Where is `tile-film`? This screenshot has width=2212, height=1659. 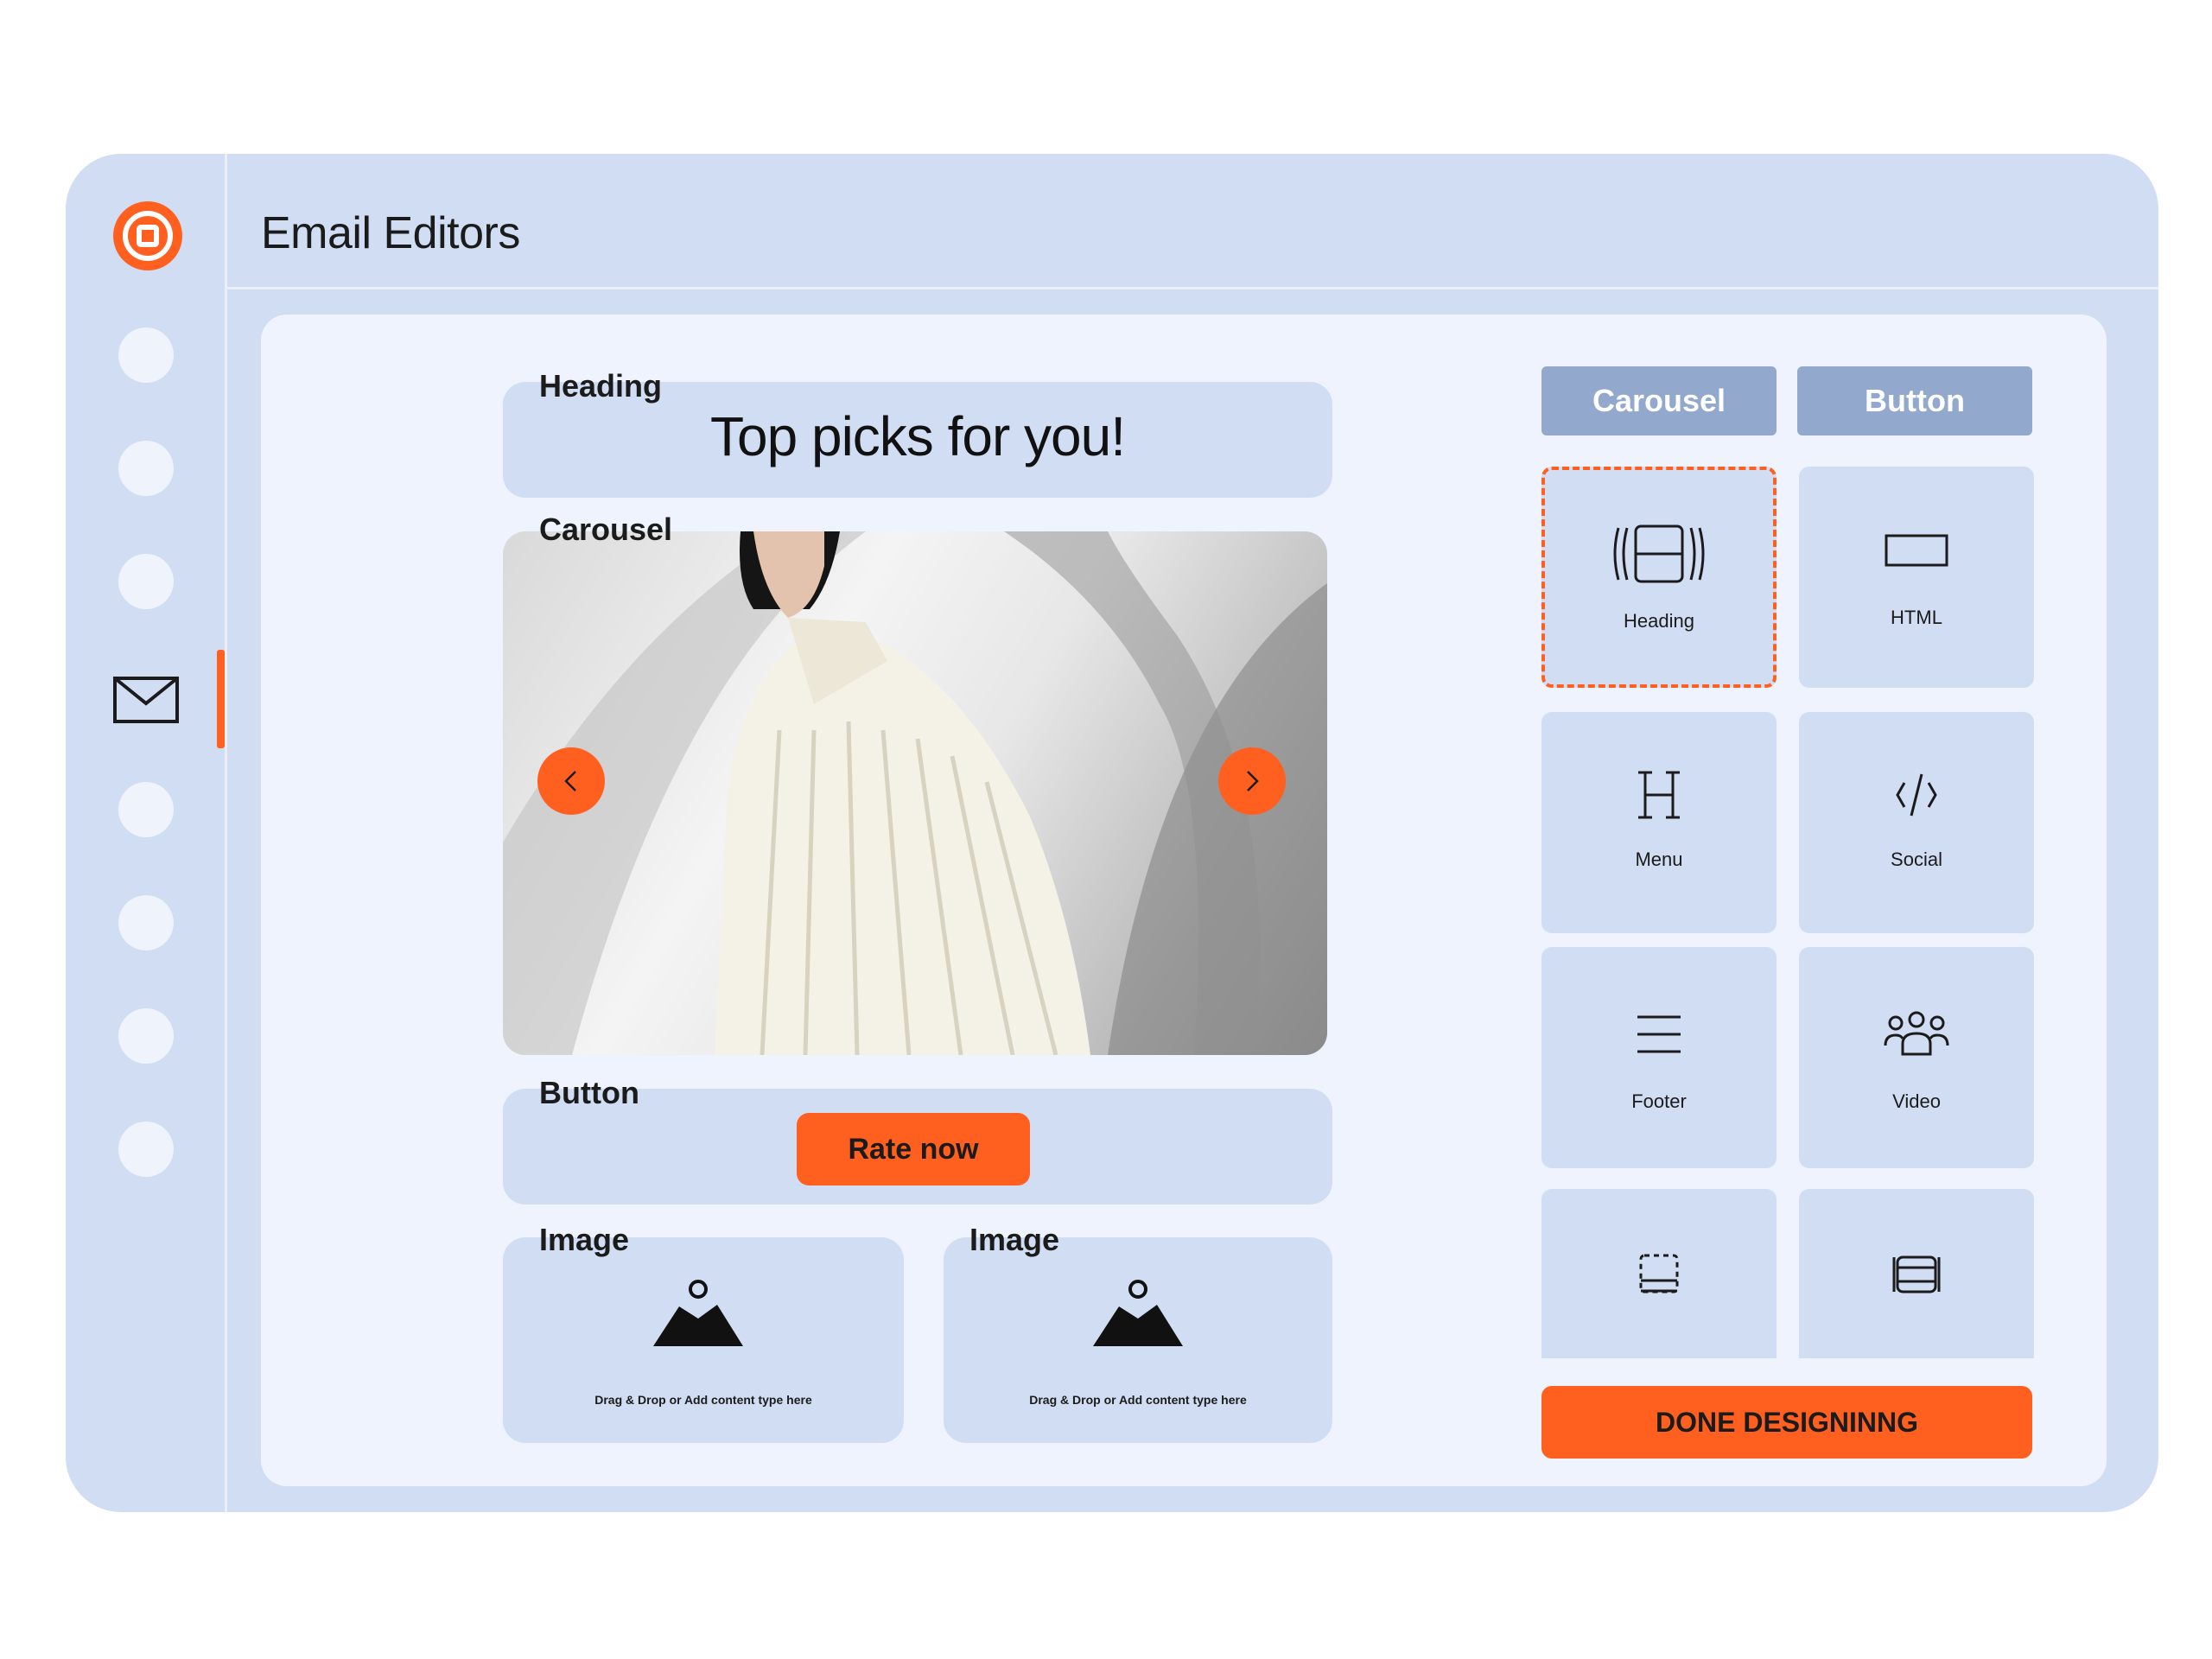
tile-film is located at coordinates (1916, 1273).